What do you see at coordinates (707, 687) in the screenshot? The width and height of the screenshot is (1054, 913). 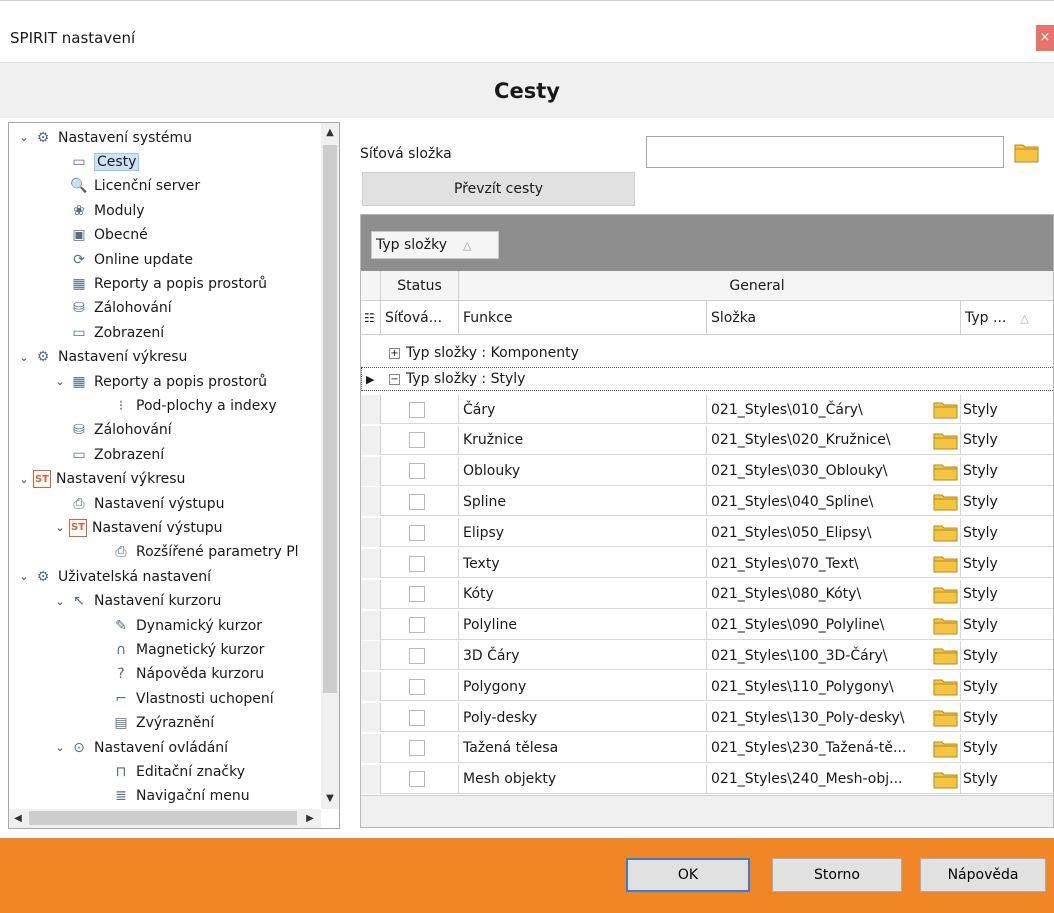 I see `table-row: Polygony 021_Styles\110_Polygony\ Styly` at bounding box center [707, 687].